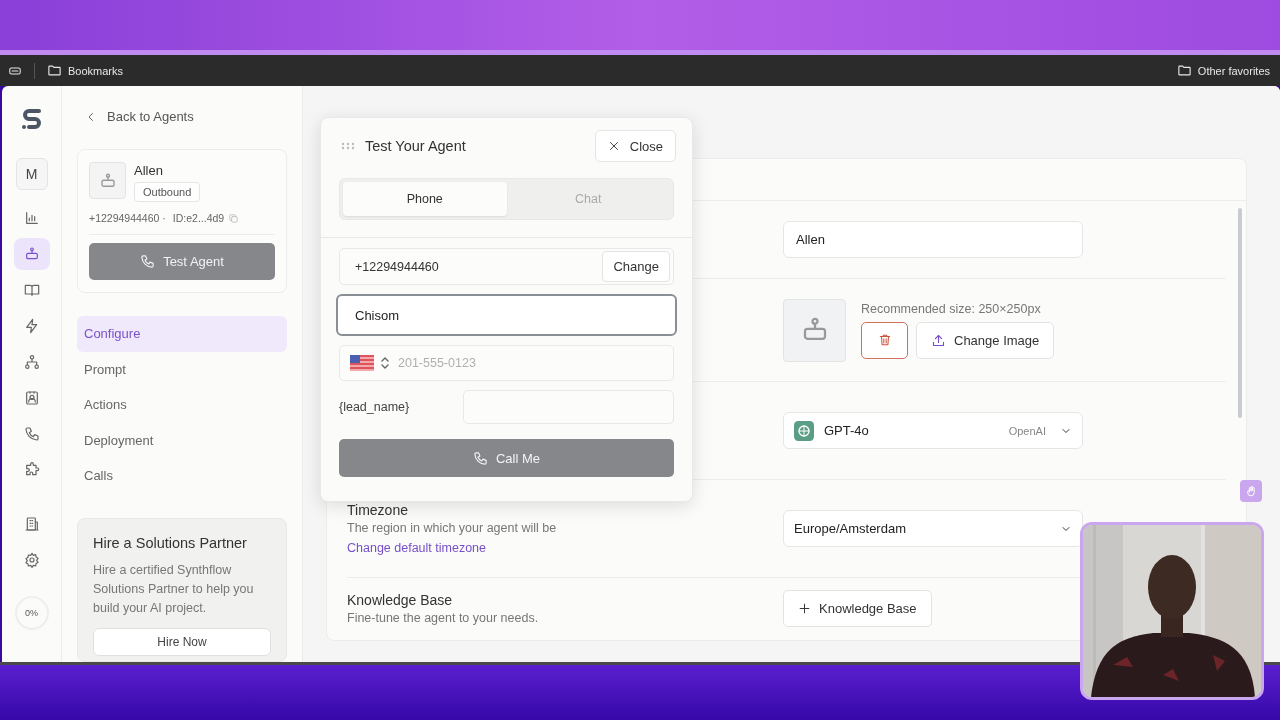 This screenshot has height=720, width=1280. I want to click on book-icon, so click(31, 290).